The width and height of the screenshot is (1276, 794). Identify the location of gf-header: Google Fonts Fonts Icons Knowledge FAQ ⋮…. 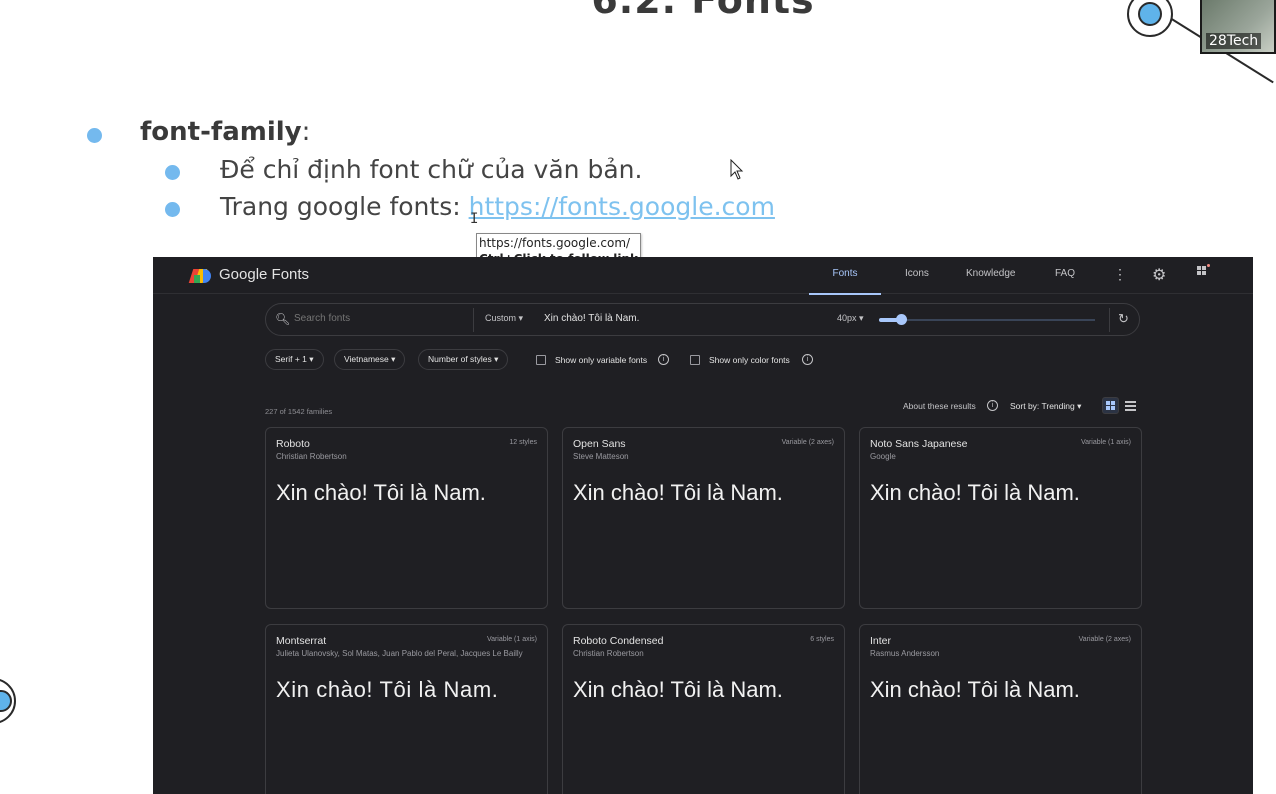
(703, 276).